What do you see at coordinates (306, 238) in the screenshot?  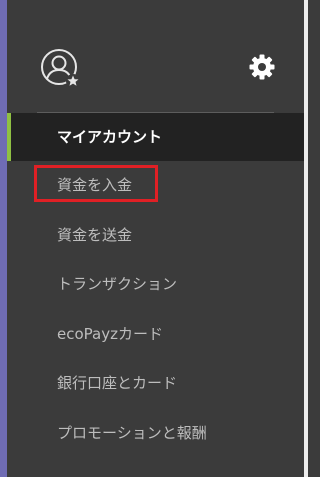 I see `right-edge` at bounding box center [306, 238].